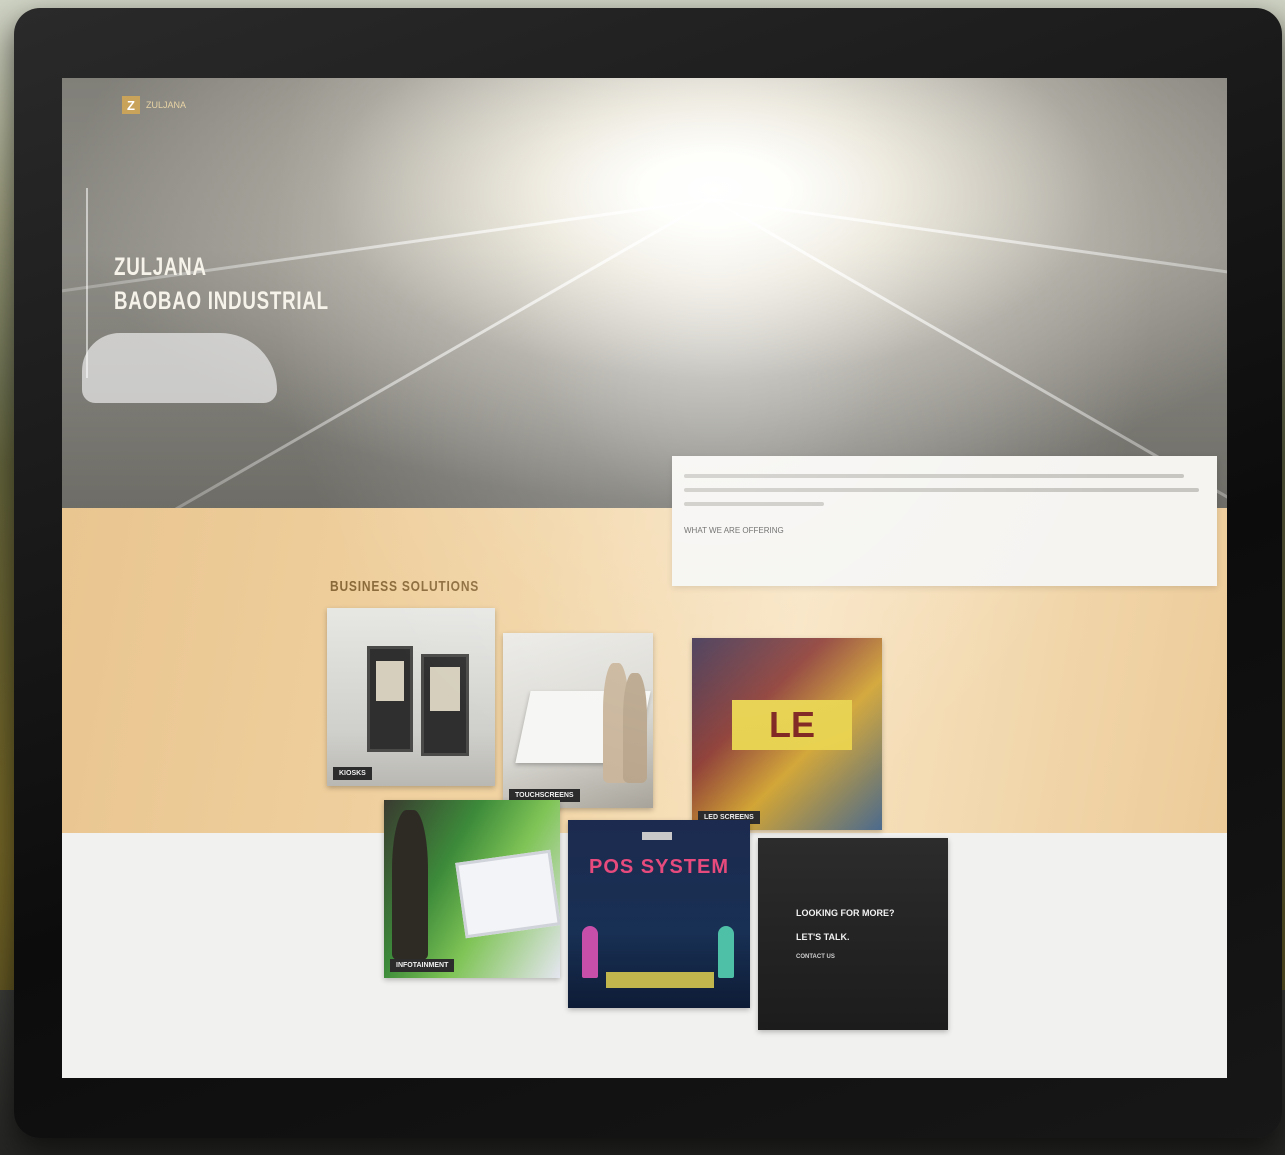 The image size is (1285, 1155). Describe the element at coordinates (659, 914) in the screenshot. I see `solution-tile-pos-system: POS SYSTEM` at that location.